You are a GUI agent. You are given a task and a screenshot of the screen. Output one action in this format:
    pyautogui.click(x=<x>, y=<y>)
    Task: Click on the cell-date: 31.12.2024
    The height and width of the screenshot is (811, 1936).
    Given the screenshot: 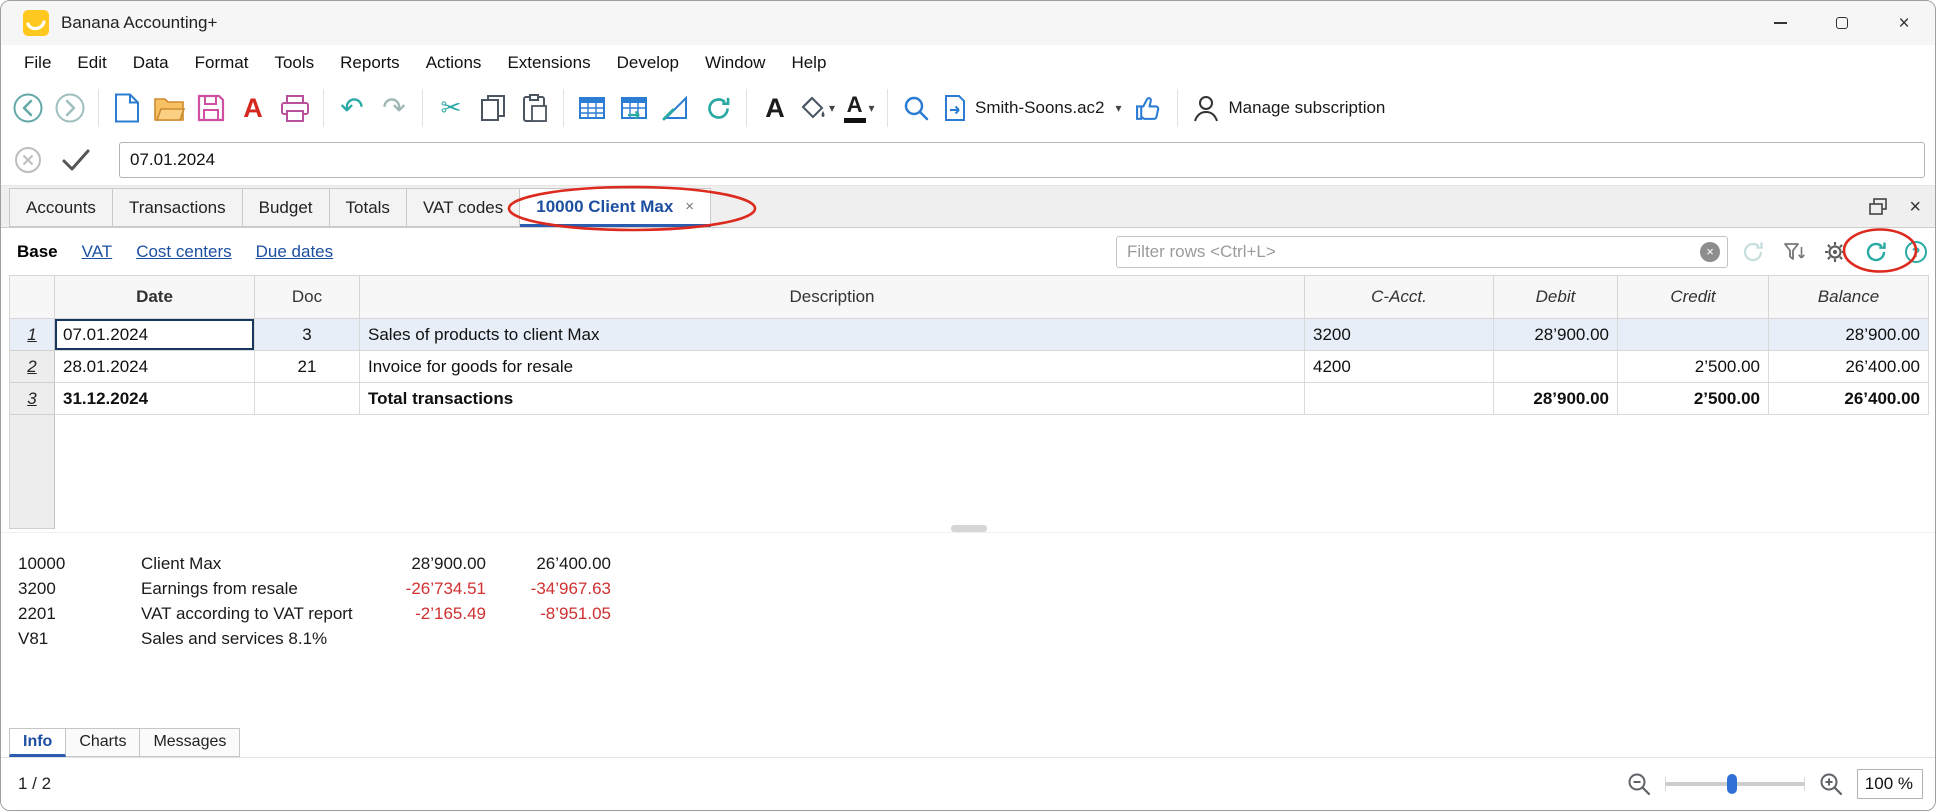 What is the action you would take?
    pyautogui.click(x=155, y=399)
    